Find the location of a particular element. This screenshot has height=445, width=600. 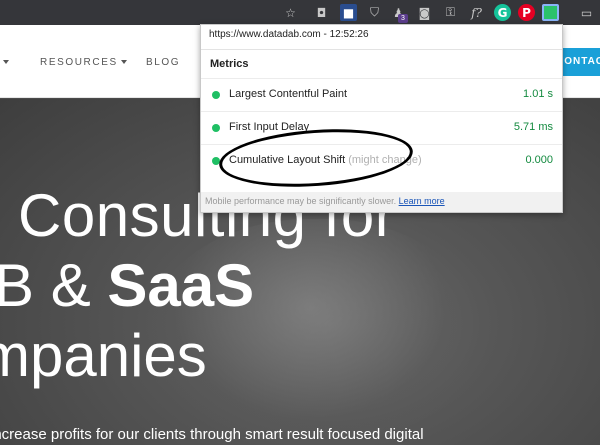

font-icon: f? is located at coordinates (476, 12).